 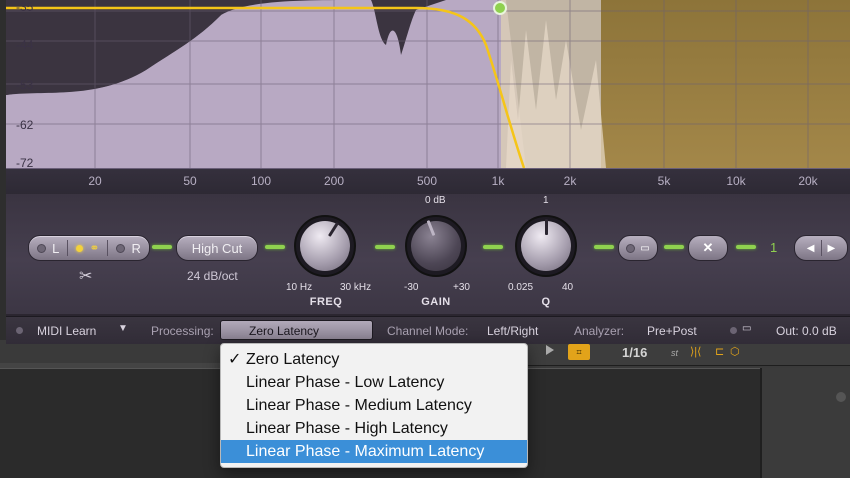 I want to click on freq-label: 2k, so click(x=570, y=181).